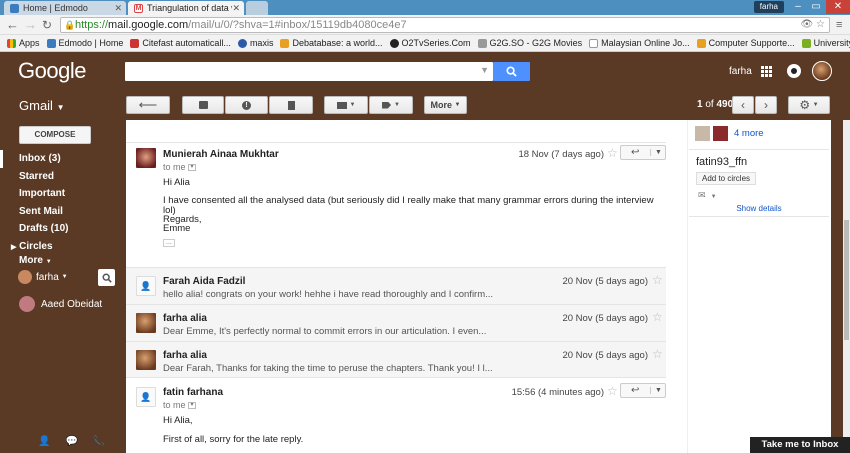 This screenshot has width=850, height=453. I want to click on close-window-icon: ✕, so click(838, 7).